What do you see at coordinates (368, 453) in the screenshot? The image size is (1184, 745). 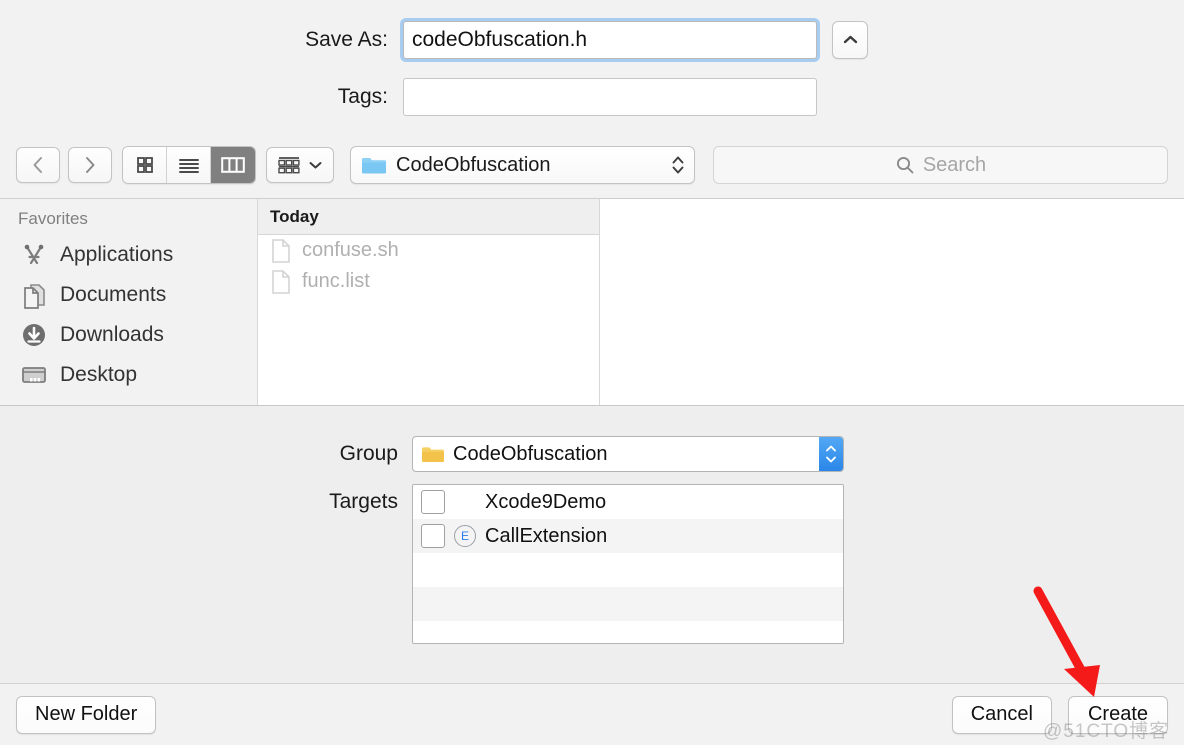 I see `group-label: Group` at bounding box center [368, 453].